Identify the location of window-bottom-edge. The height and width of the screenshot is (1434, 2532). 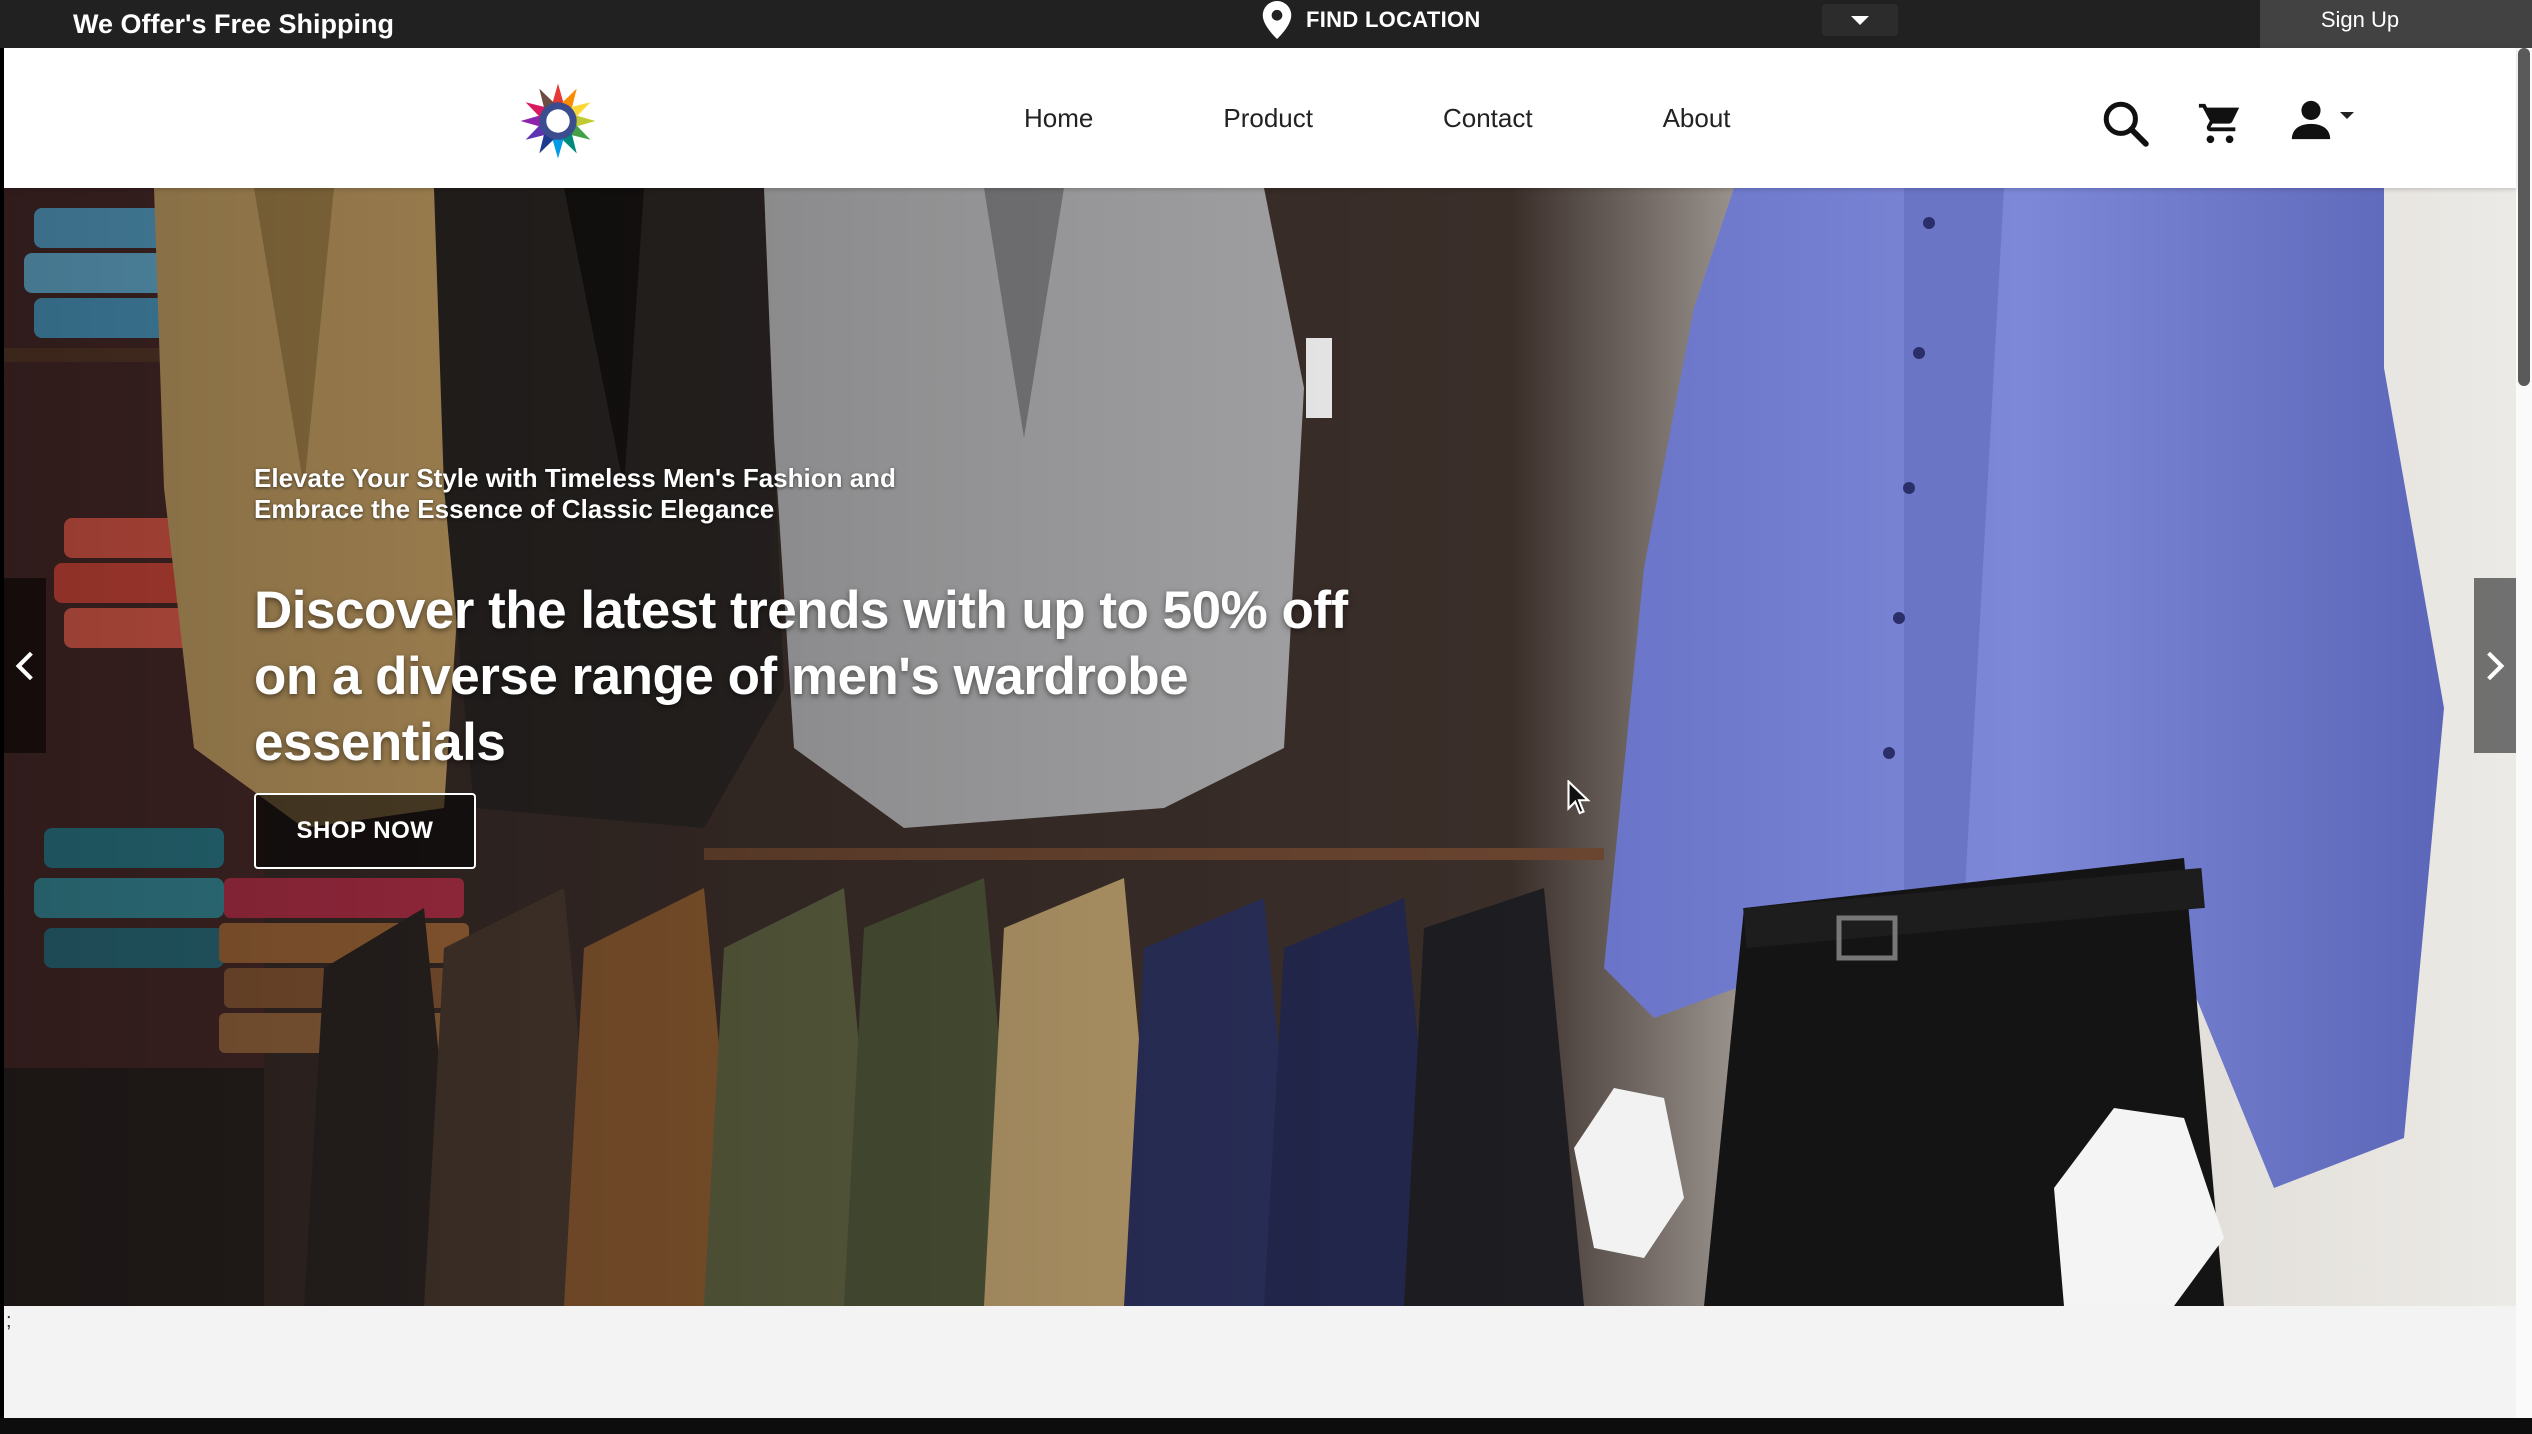
(1266, 1426).